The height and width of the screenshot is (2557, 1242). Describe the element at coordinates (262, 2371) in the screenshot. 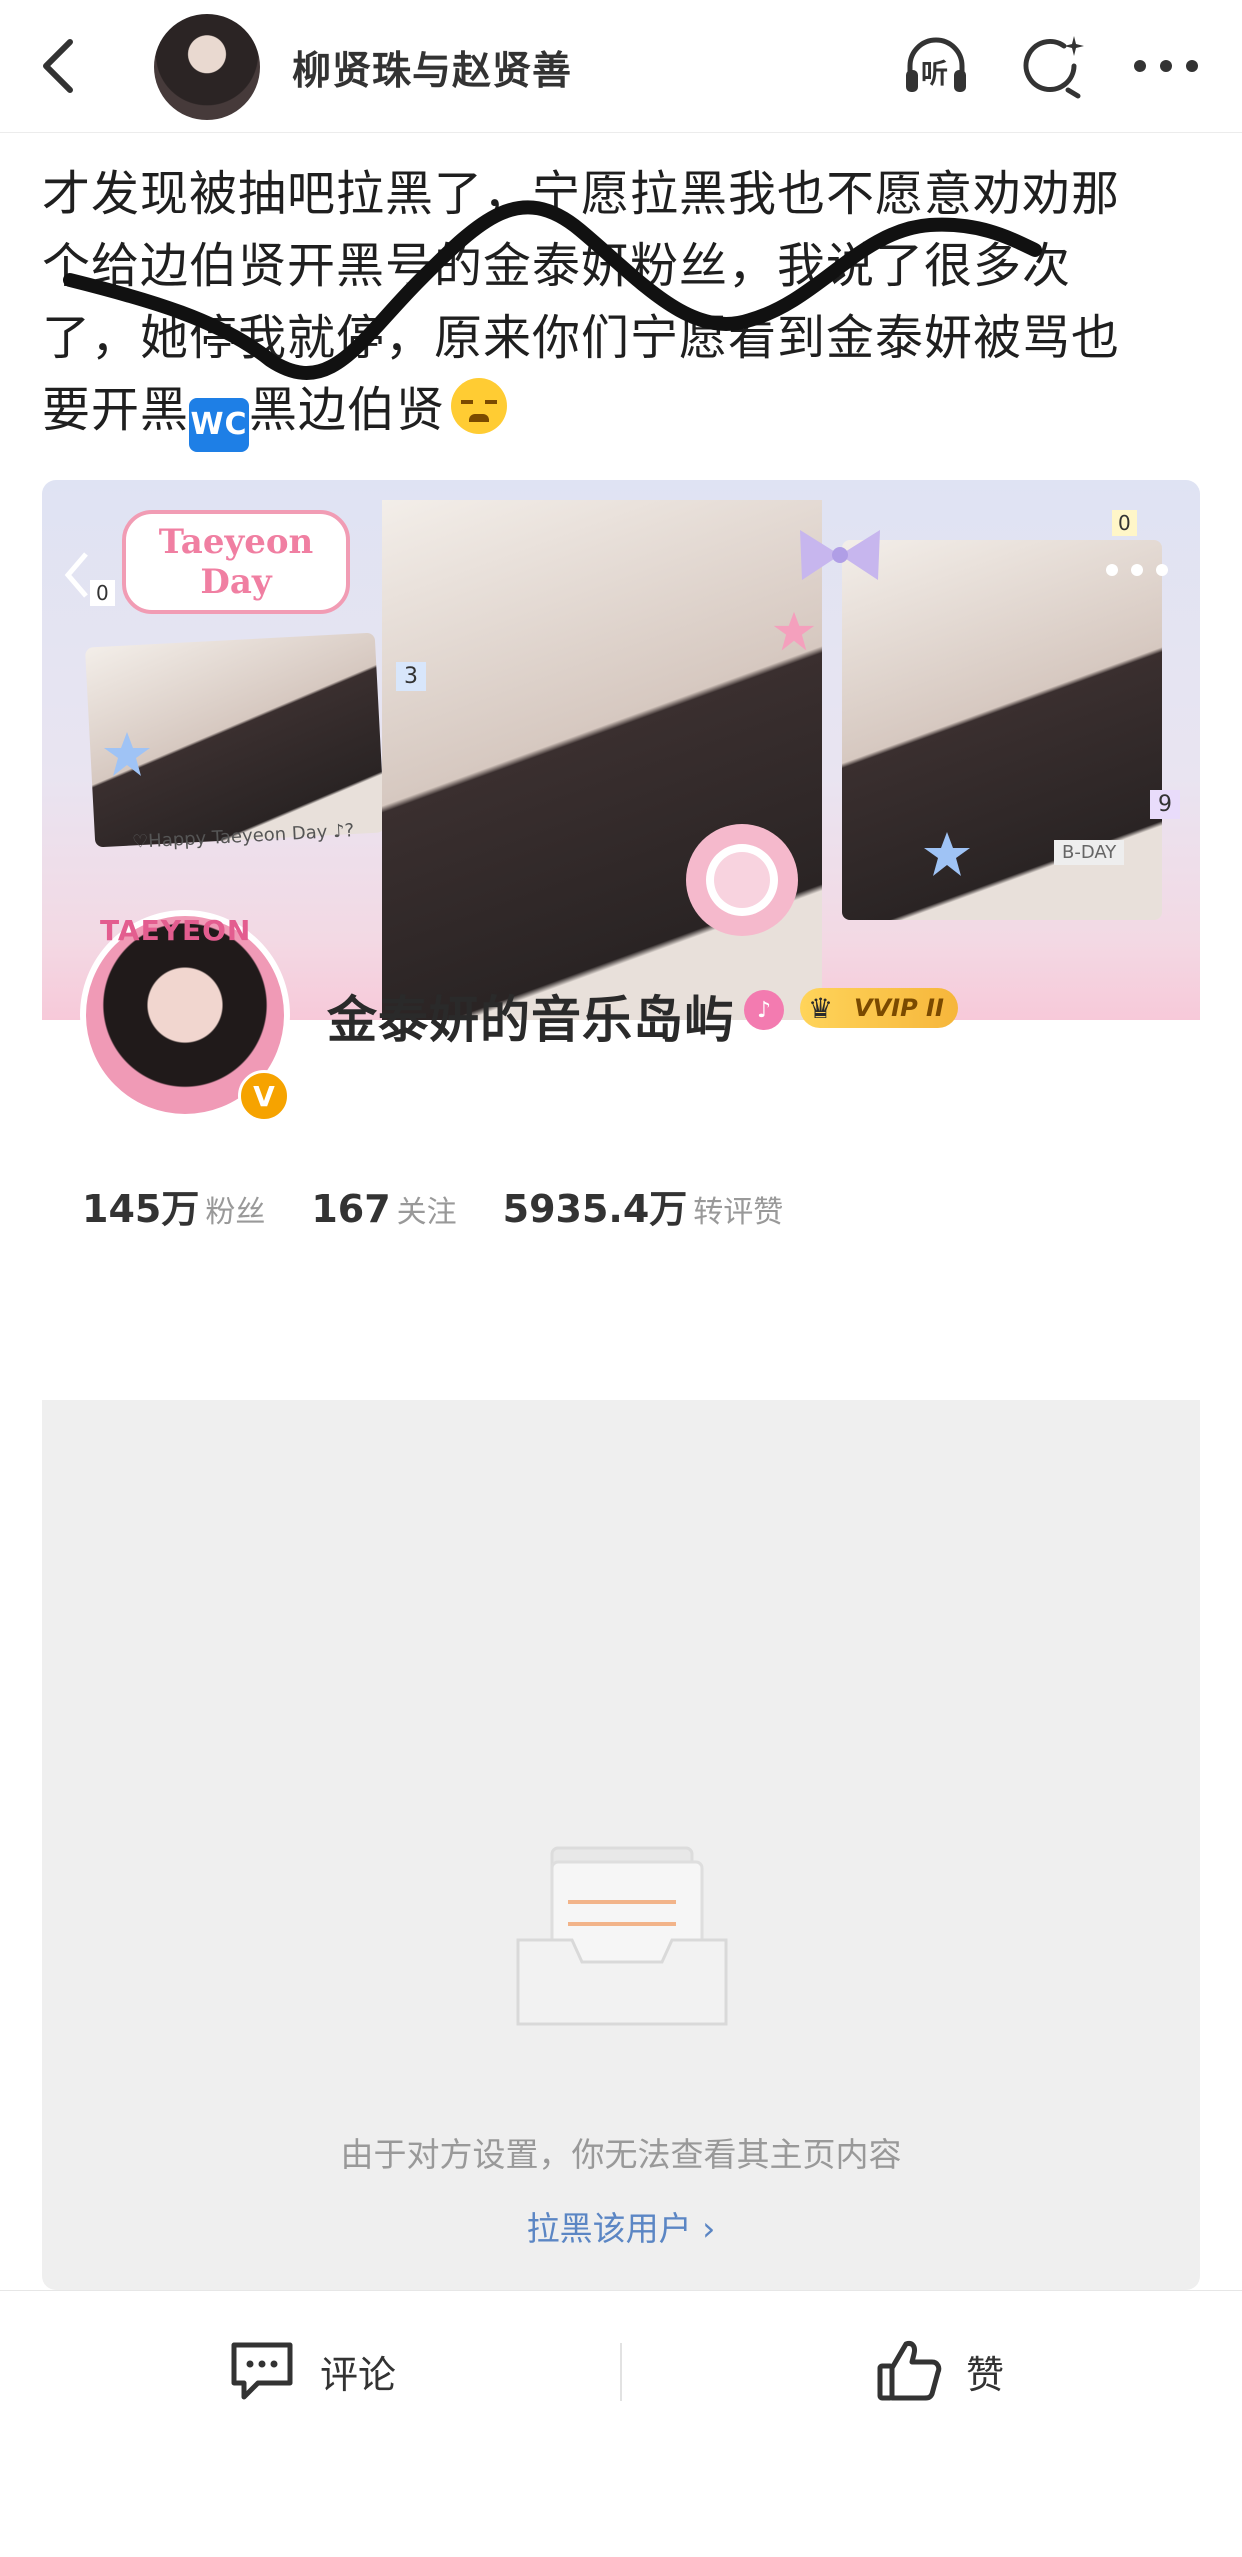

I see `comment-icon` at that location.